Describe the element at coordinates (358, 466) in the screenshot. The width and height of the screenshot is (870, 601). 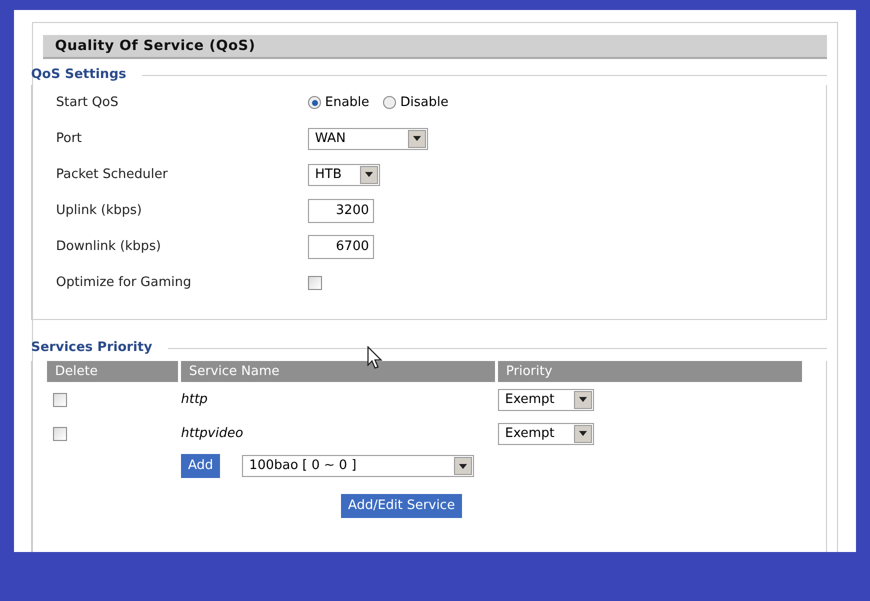
I see `dropdown-select: 100bao [ 0 ~ 0 ]` at that location.